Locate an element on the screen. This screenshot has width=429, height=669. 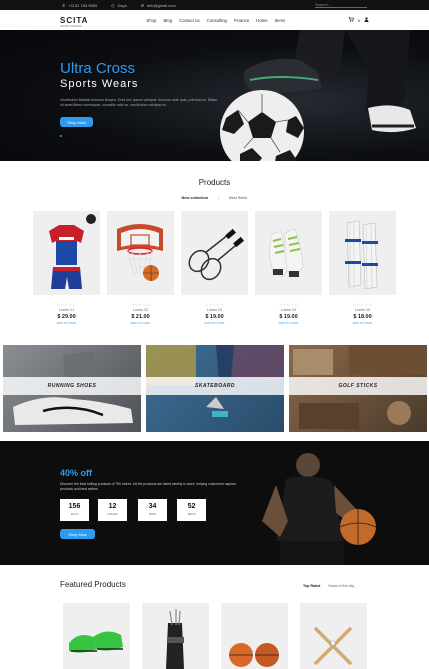
product-card: ☆☆☆☆☆ Lorem 25 $ 18.00 ADD TO CART is located at coordinates (362, 268).